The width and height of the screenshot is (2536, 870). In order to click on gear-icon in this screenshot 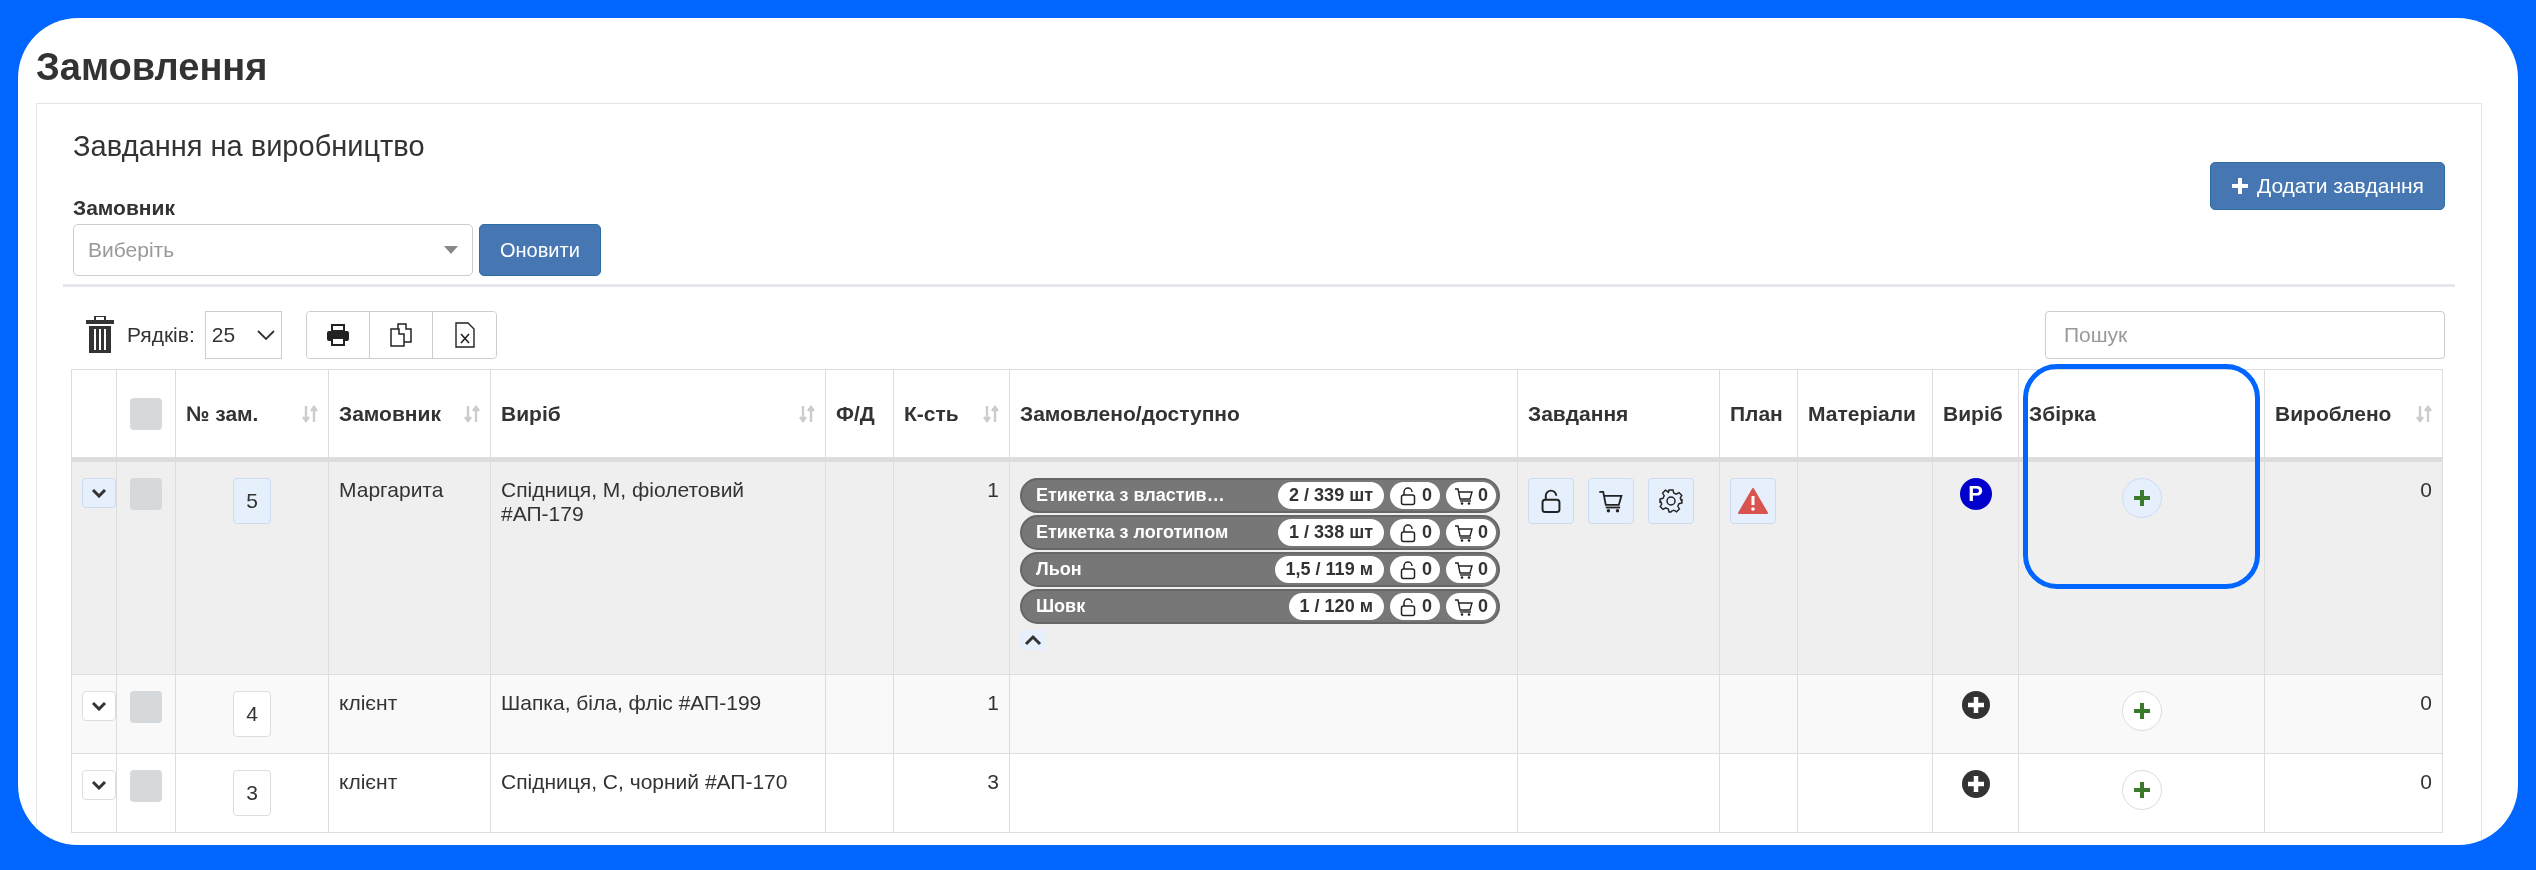, I will do `click(1671, 501)`.